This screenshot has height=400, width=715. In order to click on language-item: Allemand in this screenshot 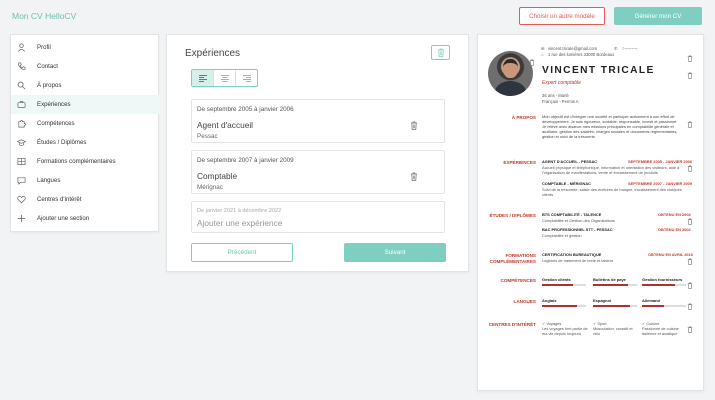, I will do `click(664, 302)`.